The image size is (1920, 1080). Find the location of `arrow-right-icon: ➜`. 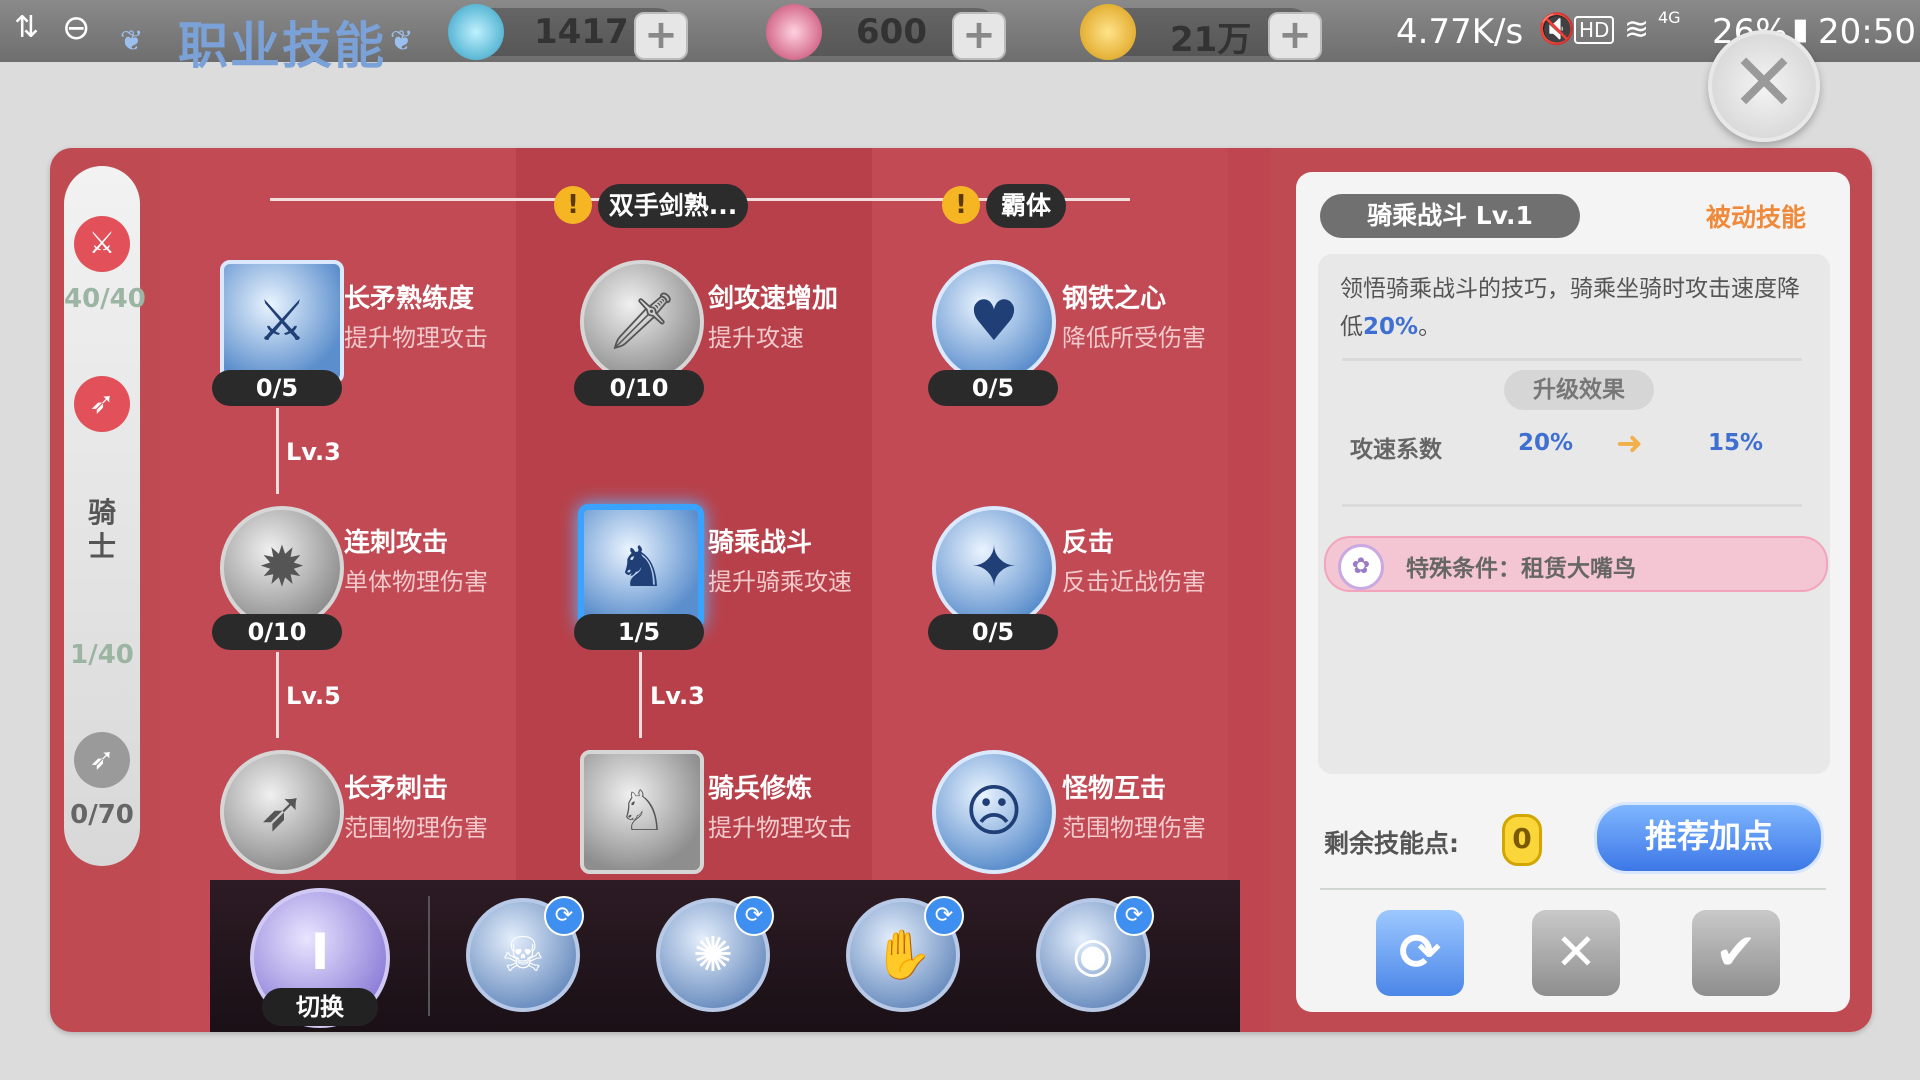

arrow-right-icon: ➜ is located at coordinates (1629, 443).